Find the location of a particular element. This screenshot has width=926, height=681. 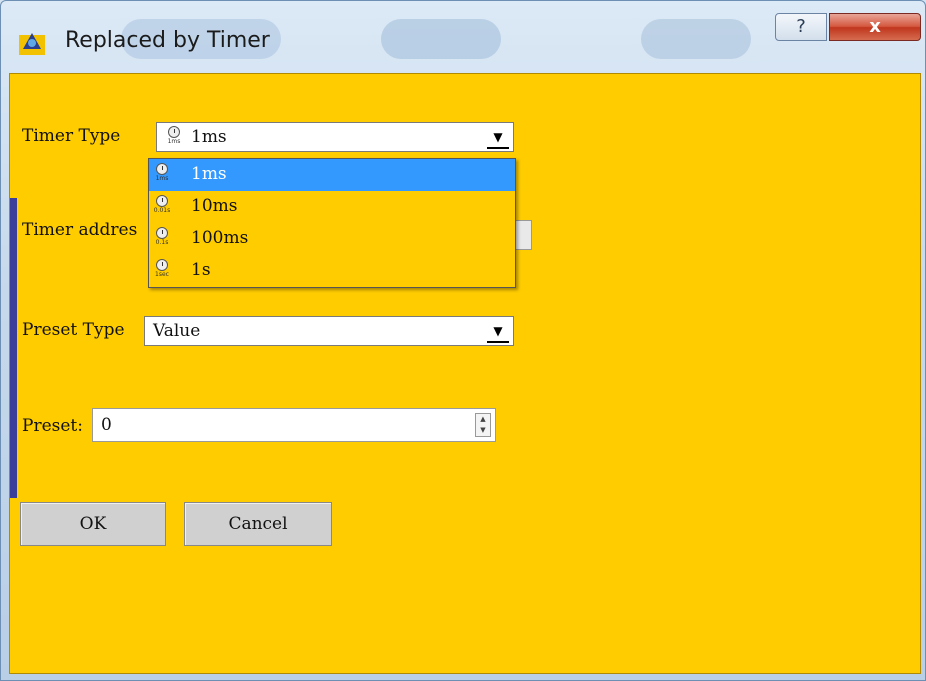

clock-icon: 1sec is located at coordinates (162, 270).